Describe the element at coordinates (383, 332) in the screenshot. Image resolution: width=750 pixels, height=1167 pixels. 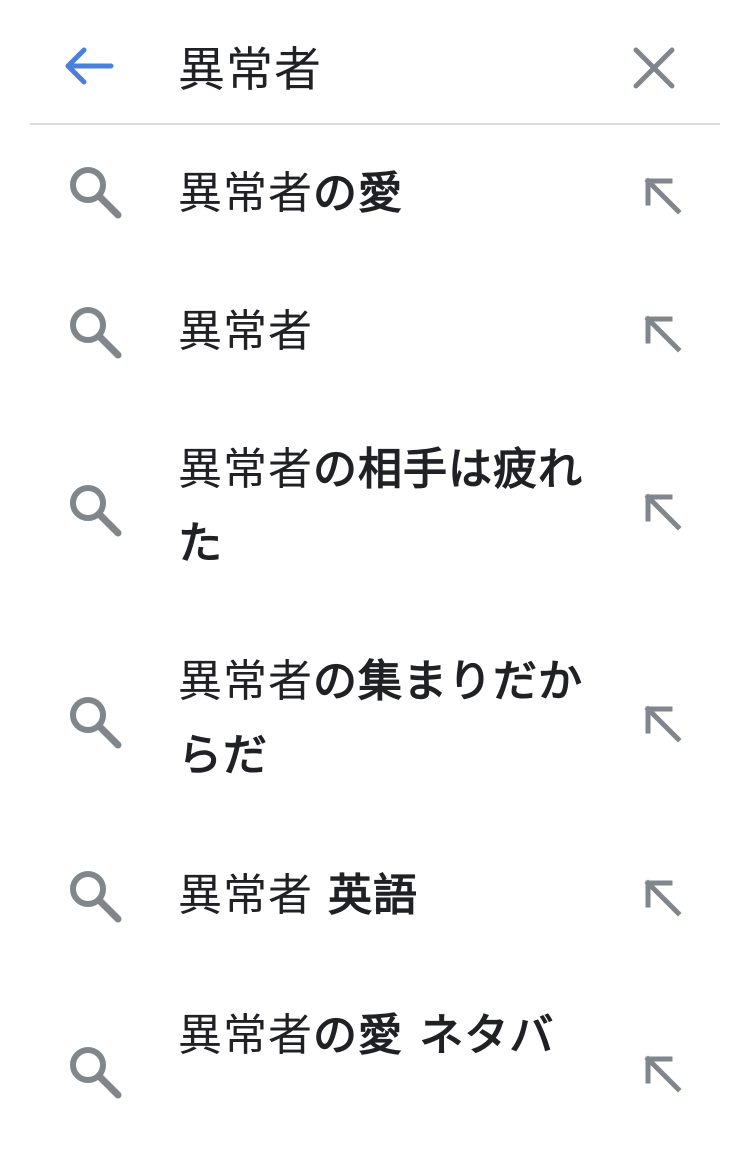
I see `suggestion-text: 異常者` at that location.